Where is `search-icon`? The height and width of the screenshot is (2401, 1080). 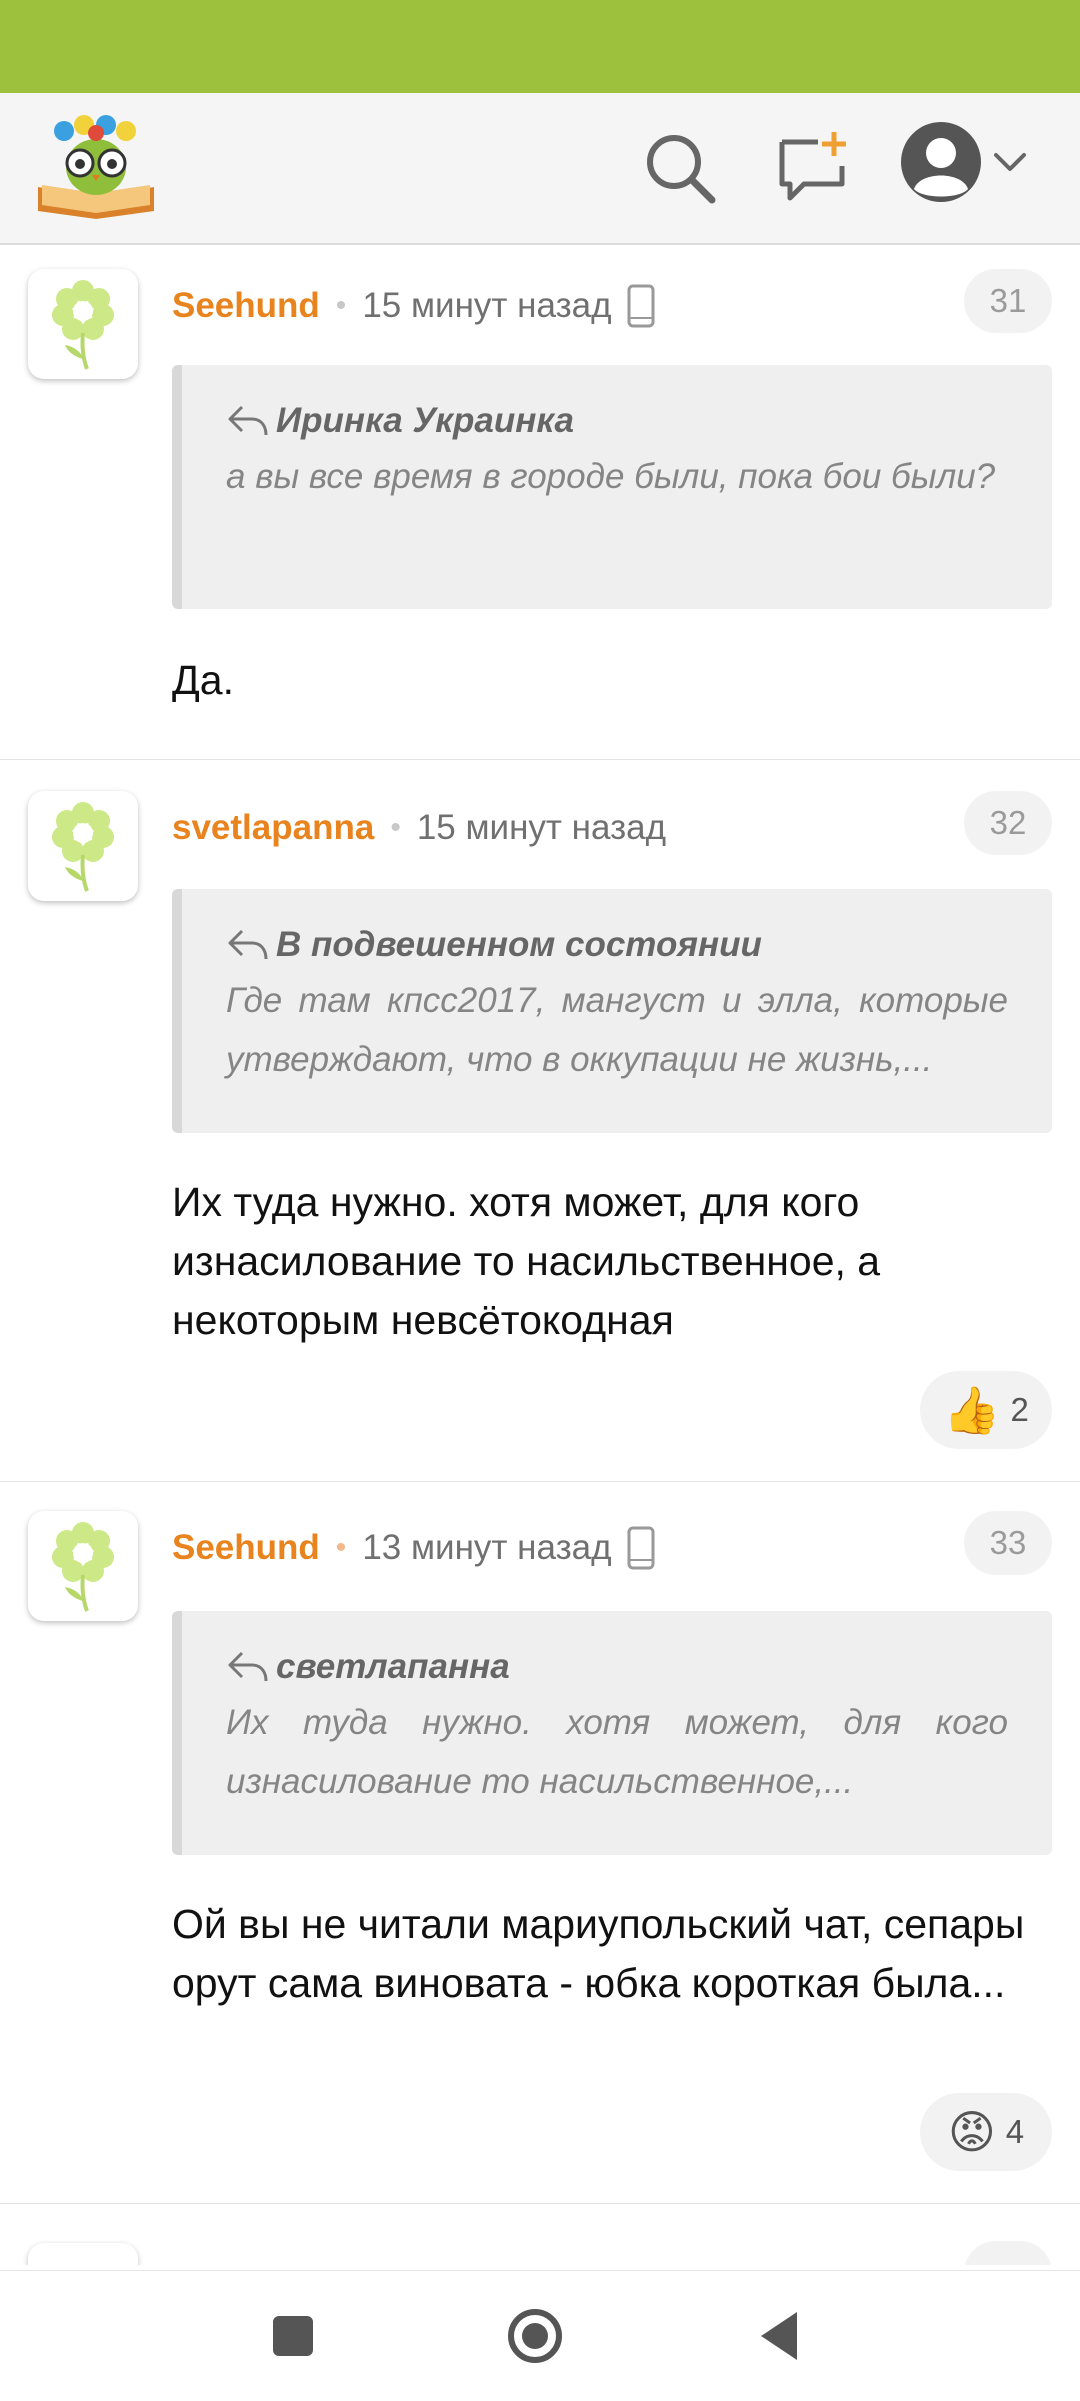
search-icon is located at coordinates (680, 168).